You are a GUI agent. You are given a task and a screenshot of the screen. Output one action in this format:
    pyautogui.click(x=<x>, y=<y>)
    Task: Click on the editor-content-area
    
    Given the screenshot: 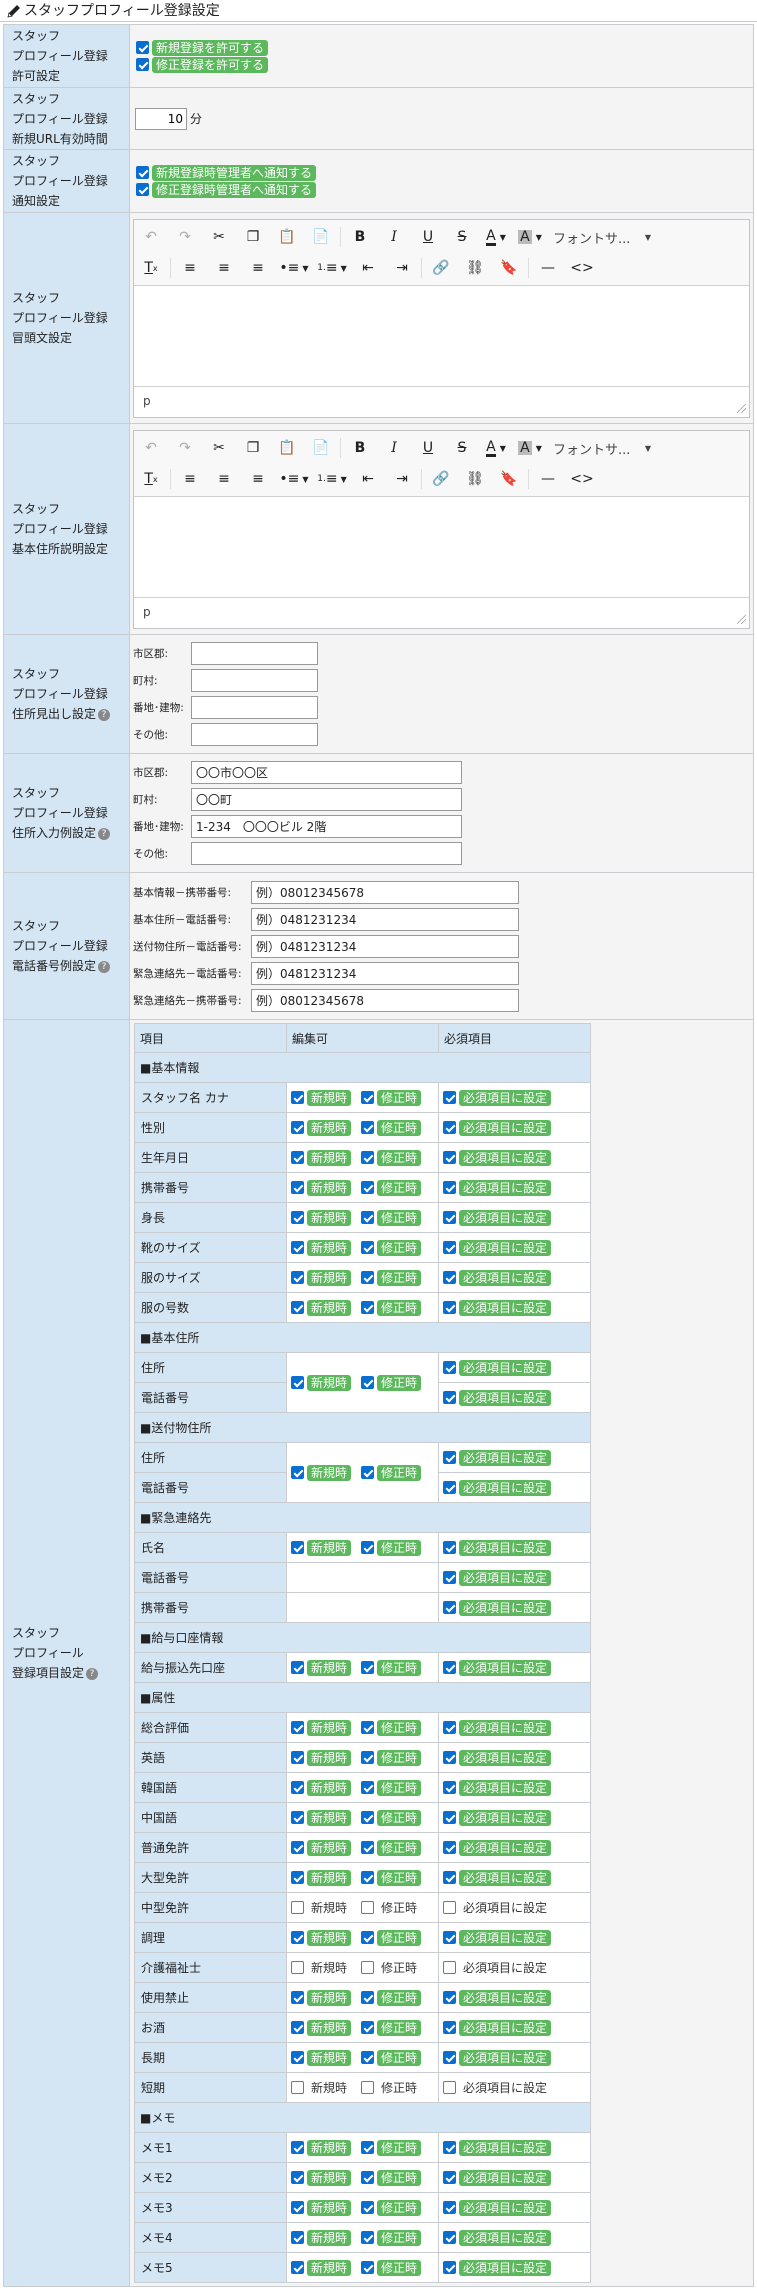 What is the action you would take?
    pyautogui.click(x=441, y=336)
    